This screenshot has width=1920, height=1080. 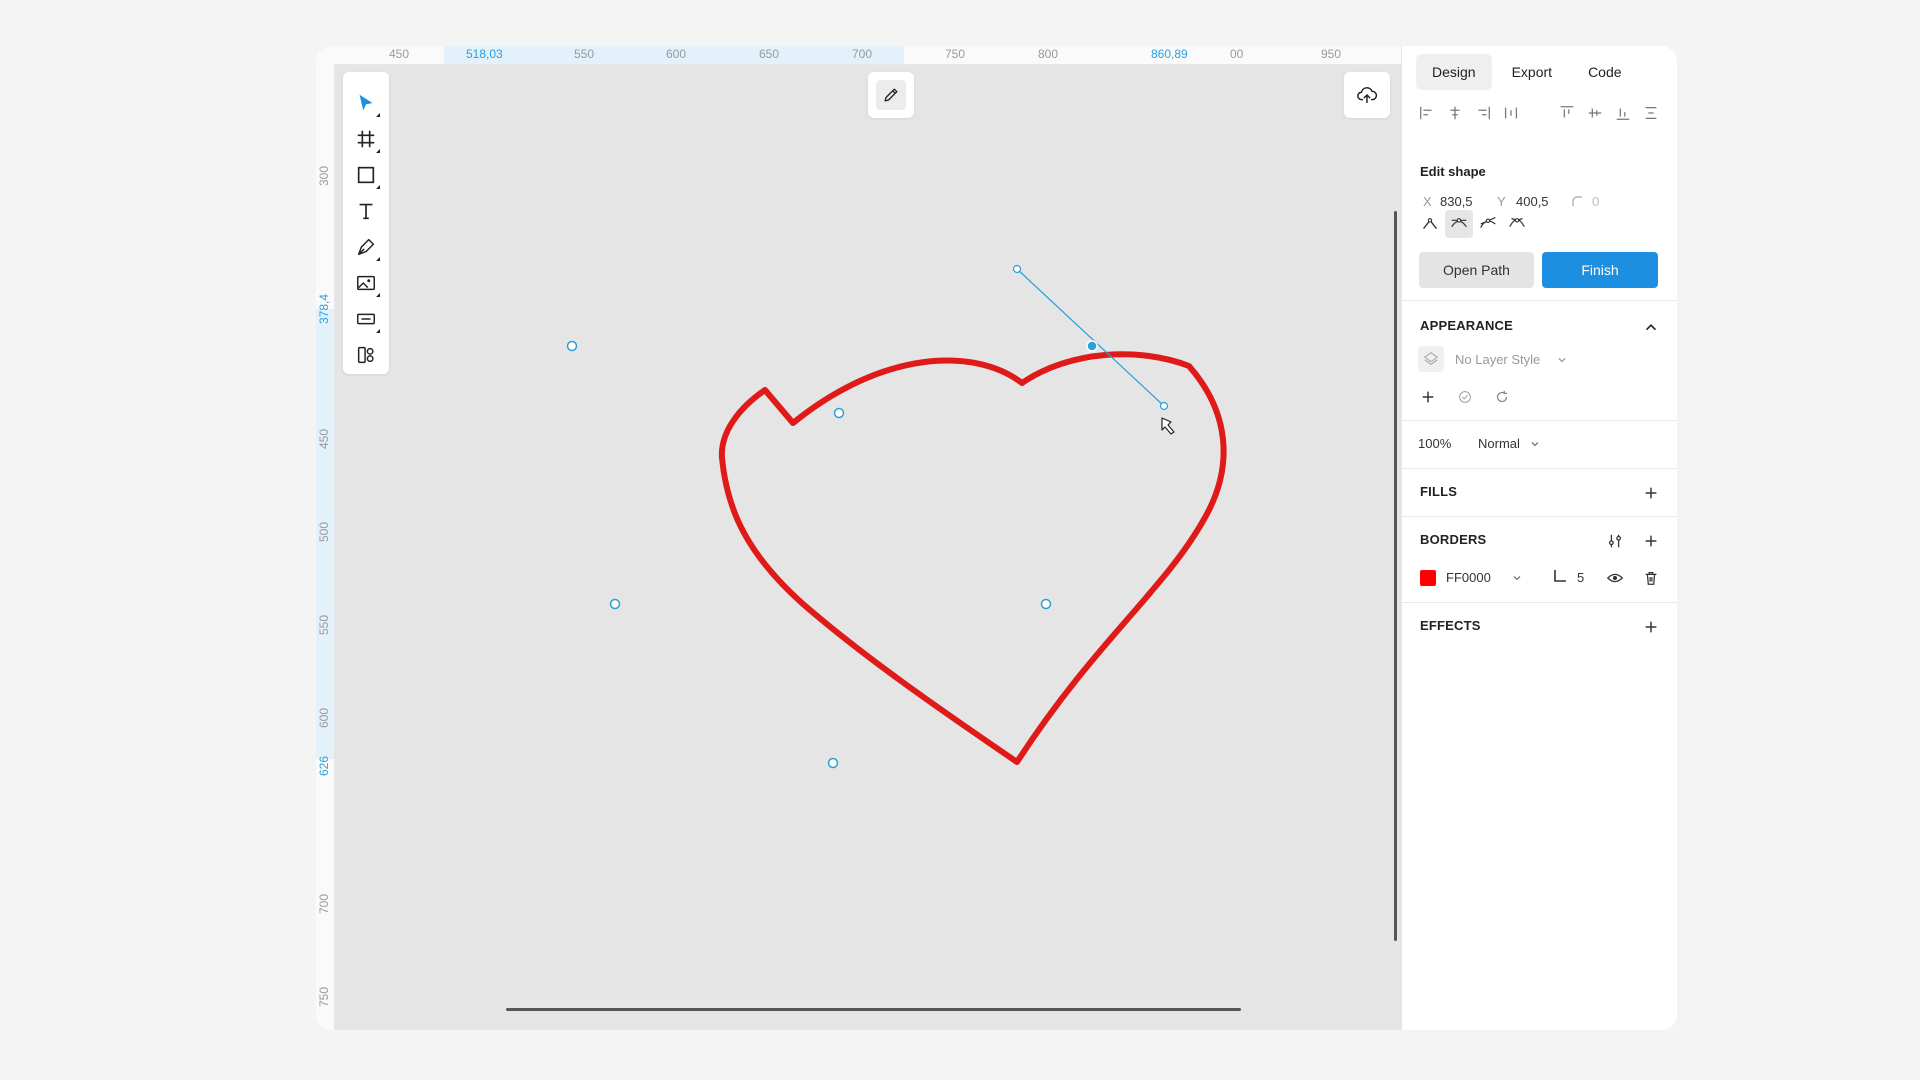 What do you see at coordinates (324, 175) in the screenshot?
I see `ruler-left-label: 300` at bounding box center [324, 175].